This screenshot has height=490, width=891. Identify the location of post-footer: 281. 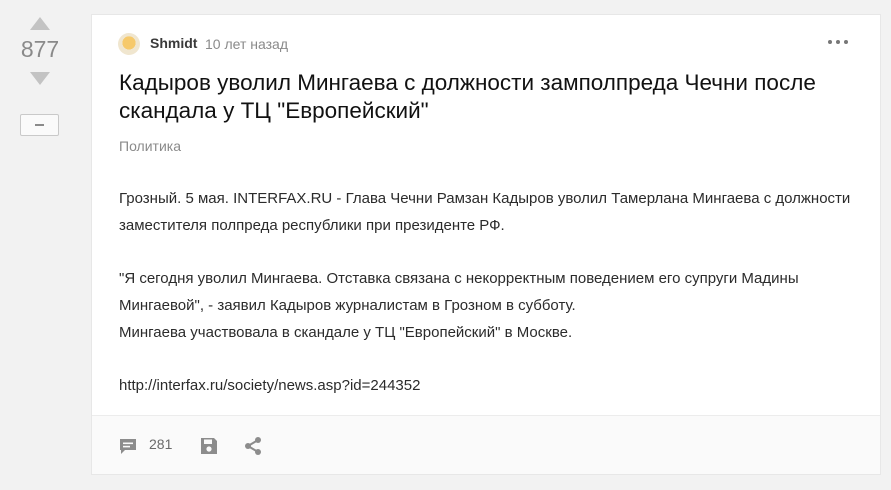
(486, 444).